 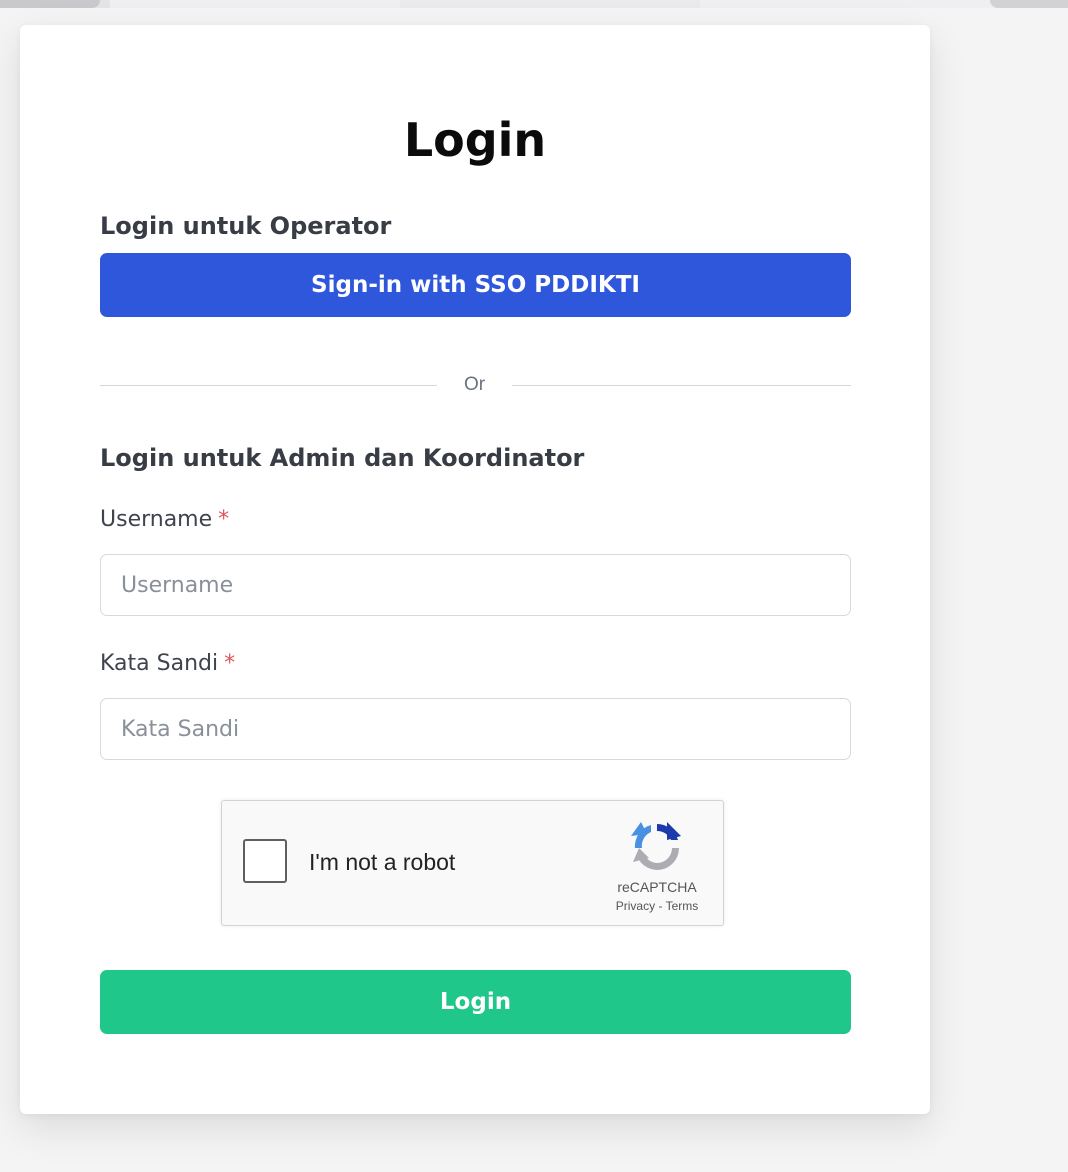 I want to click on divider-text: Or, so click(x=474, y=384).